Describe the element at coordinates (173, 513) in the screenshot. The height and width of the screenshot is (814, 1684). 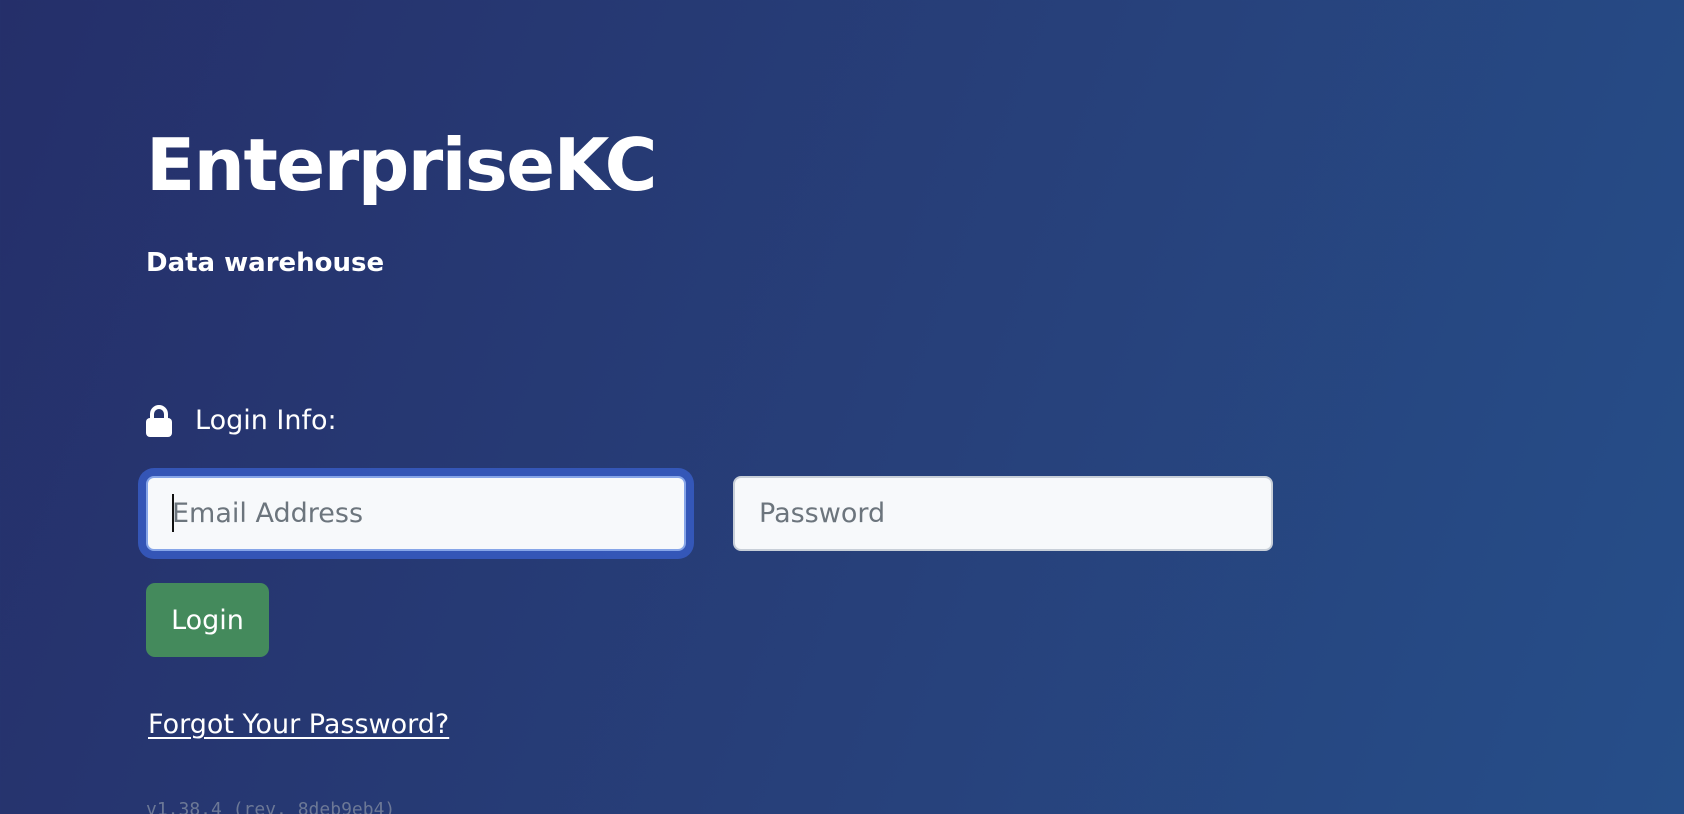
I see `text-caret` at that location.